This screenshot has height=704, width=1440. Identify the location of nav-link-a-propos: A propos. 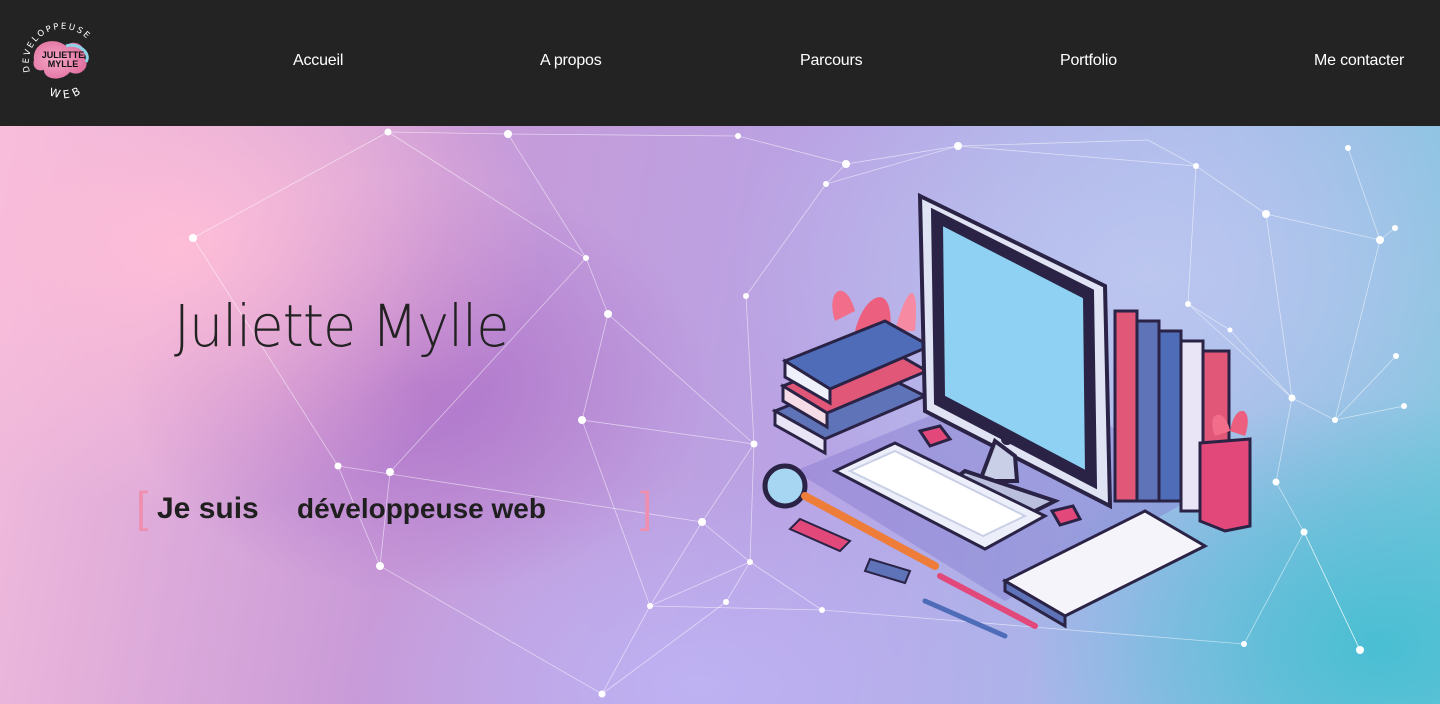
(571, 61).